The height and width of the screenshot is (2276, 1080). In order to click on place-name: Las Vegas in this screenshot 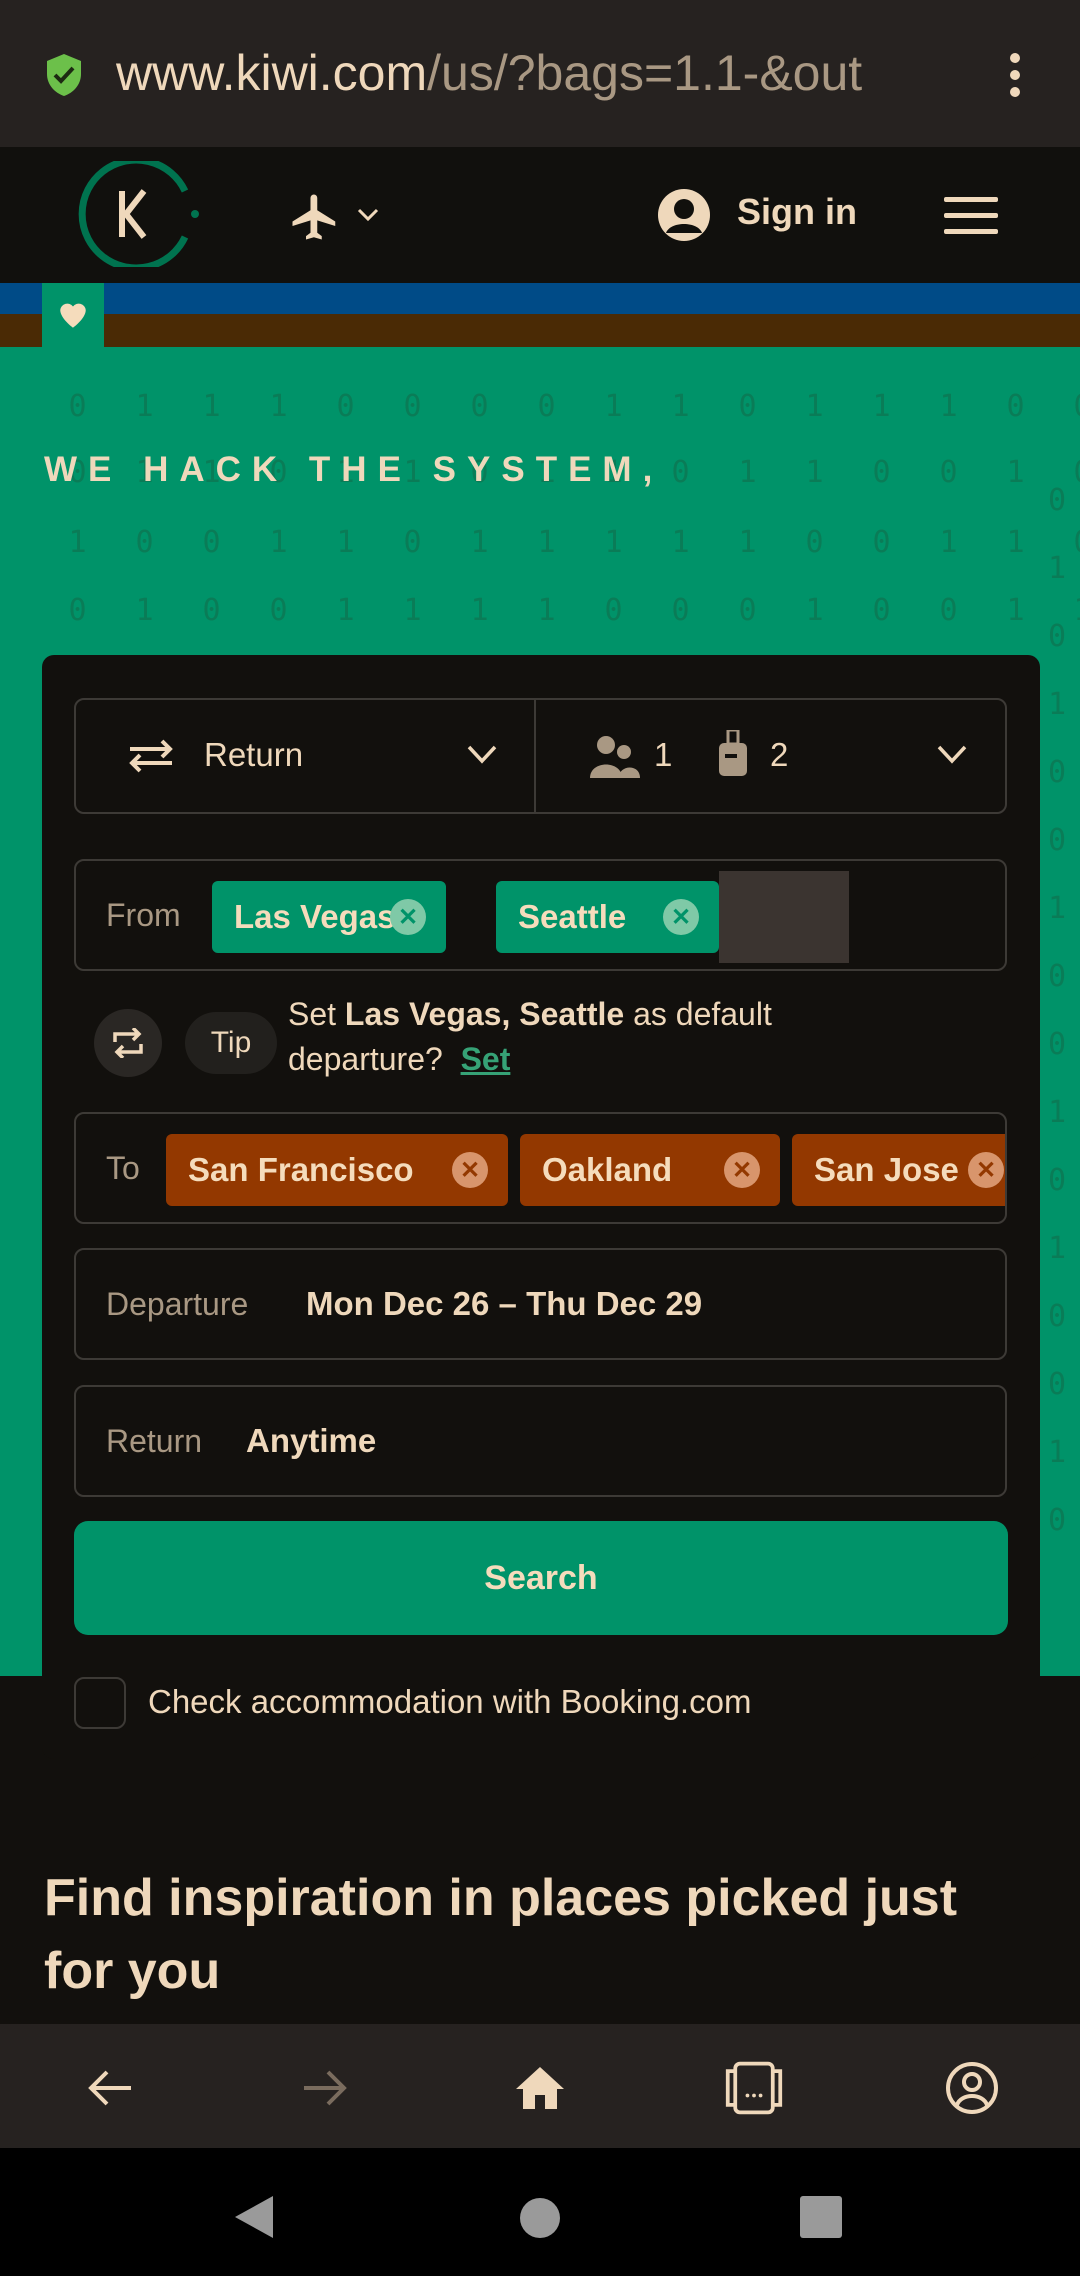, I will do `click(315, 916)`.